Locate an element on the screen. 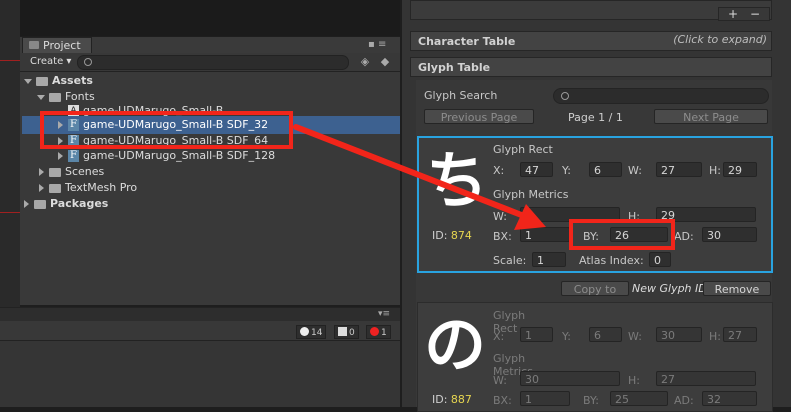  annotation-arrow is located at coordinates (419, 177).